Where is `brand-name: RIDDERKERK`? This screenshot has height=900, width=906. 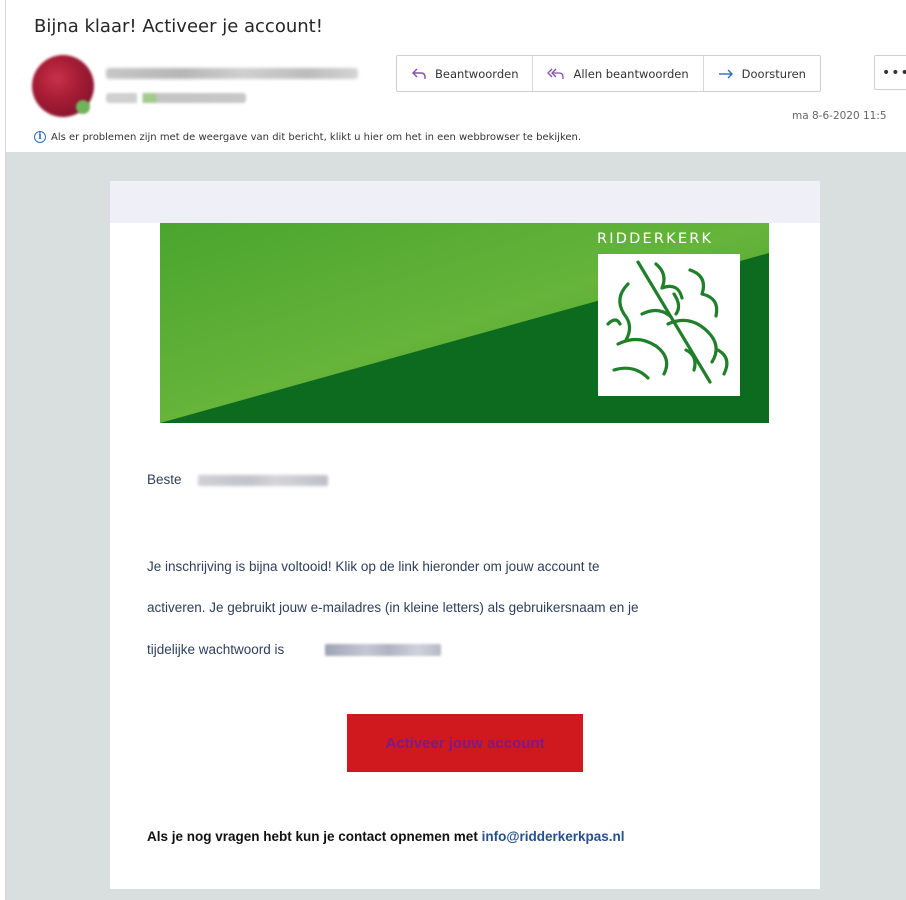 brand-name: RIDDERKERK is located at coordinates (655, 239).